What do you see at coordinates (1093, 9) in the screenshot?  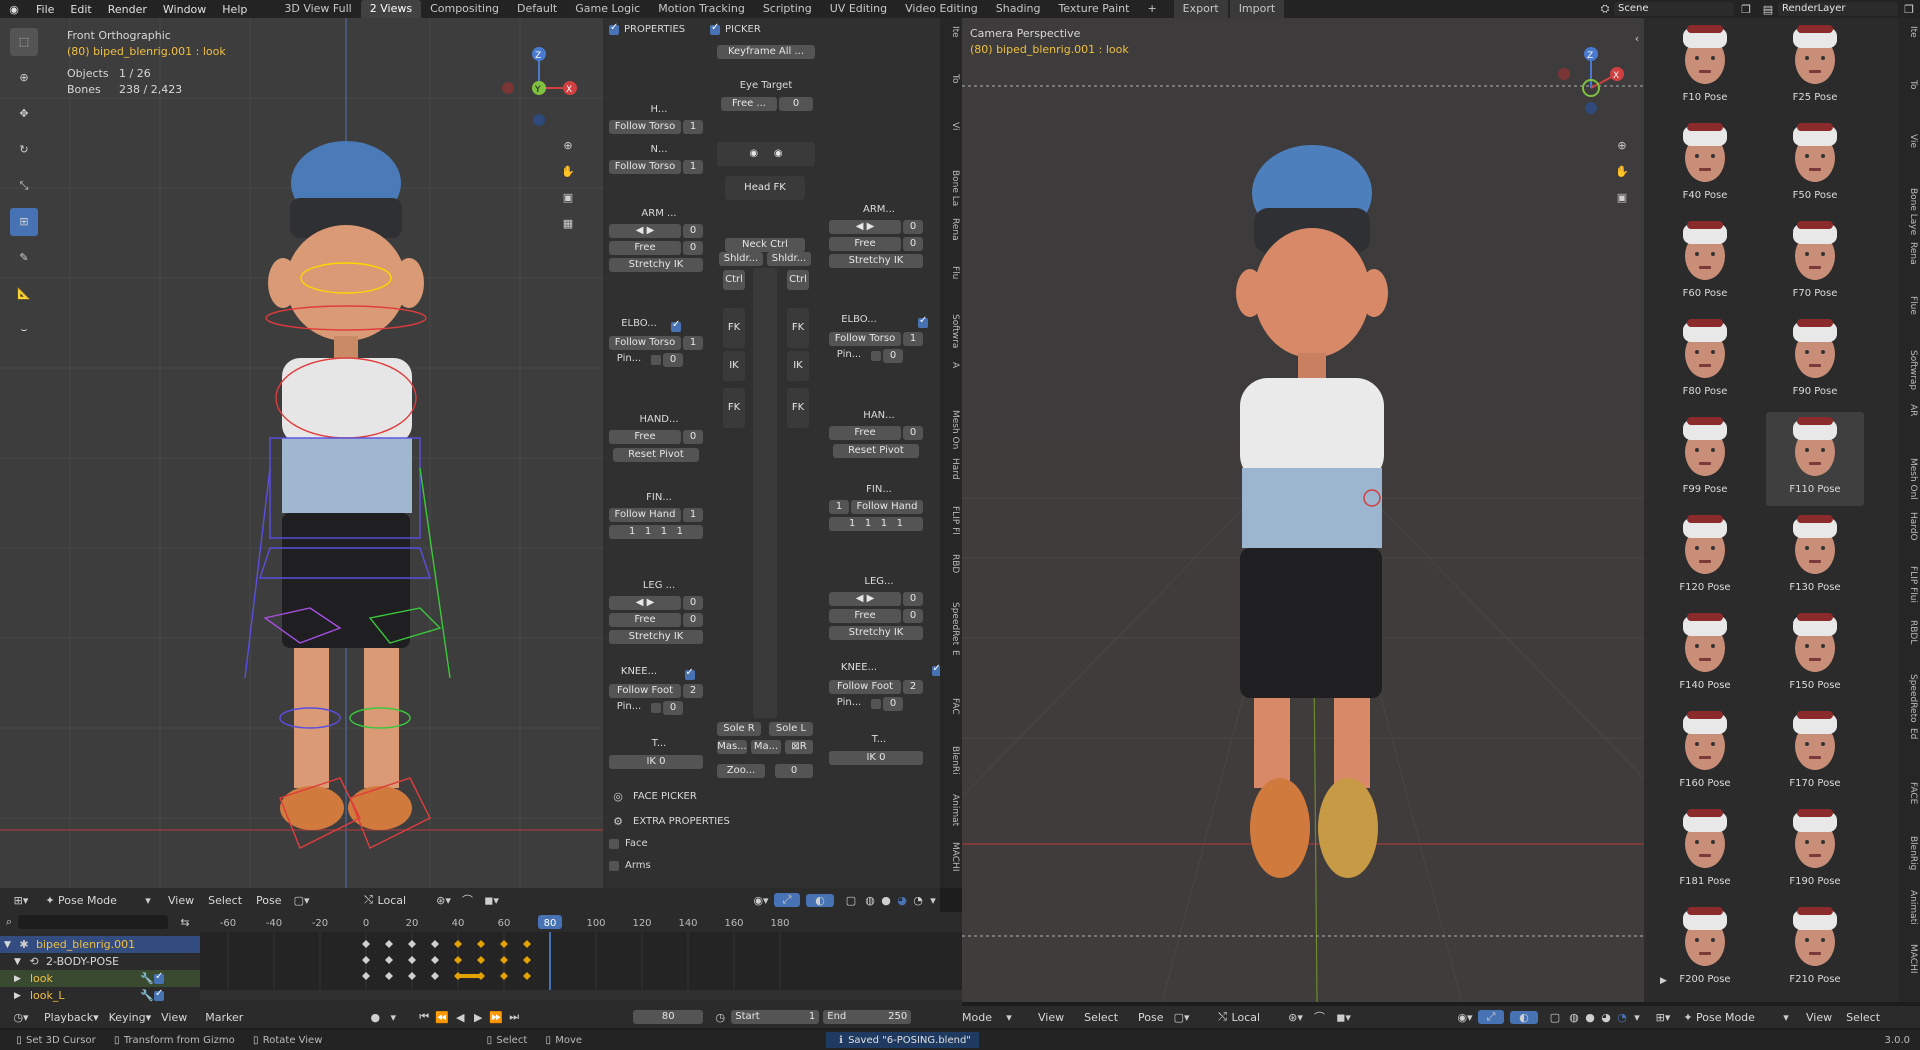 I see `tab-texture-paint: Texture Paint` at bounding box center [1093, 9].